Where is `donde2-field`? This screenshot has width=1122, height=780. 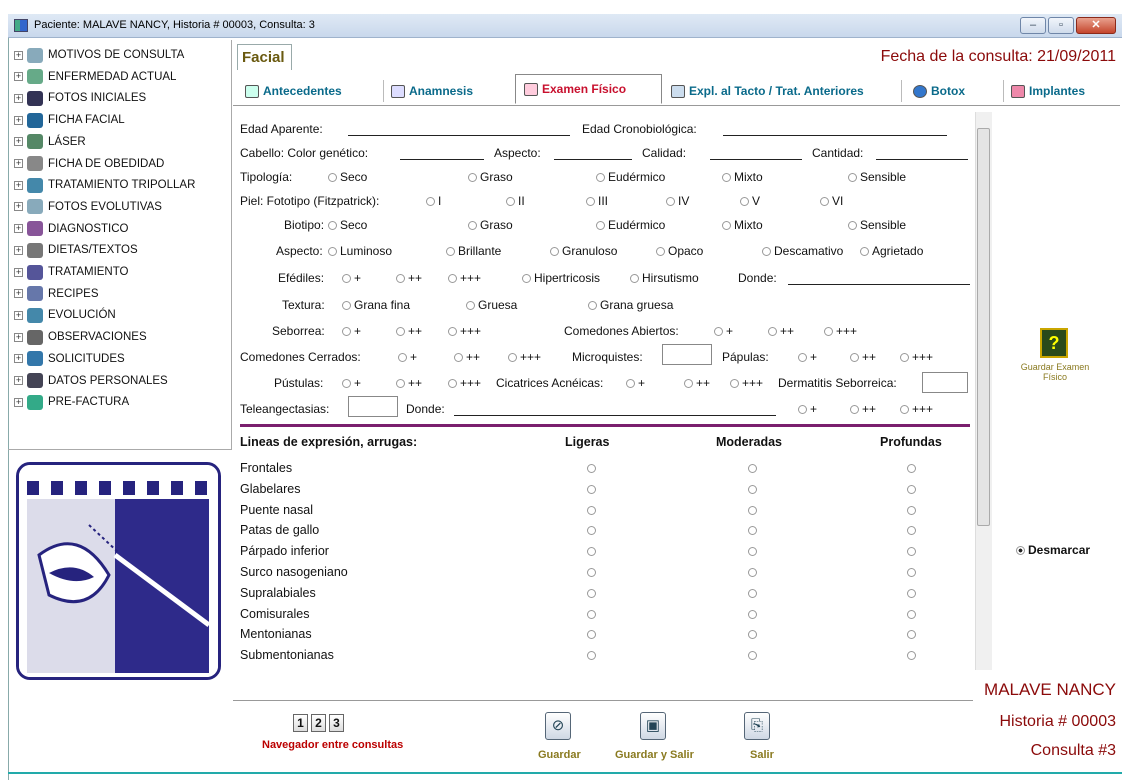 donde2-field is located at coordinates (615, 410).